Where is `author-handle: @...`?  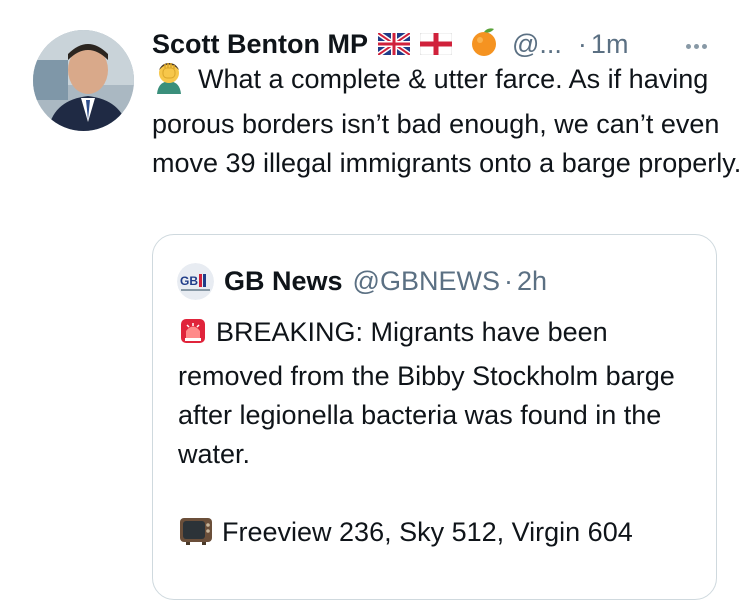
author-handle: @... is located at coordinates (537, 44).